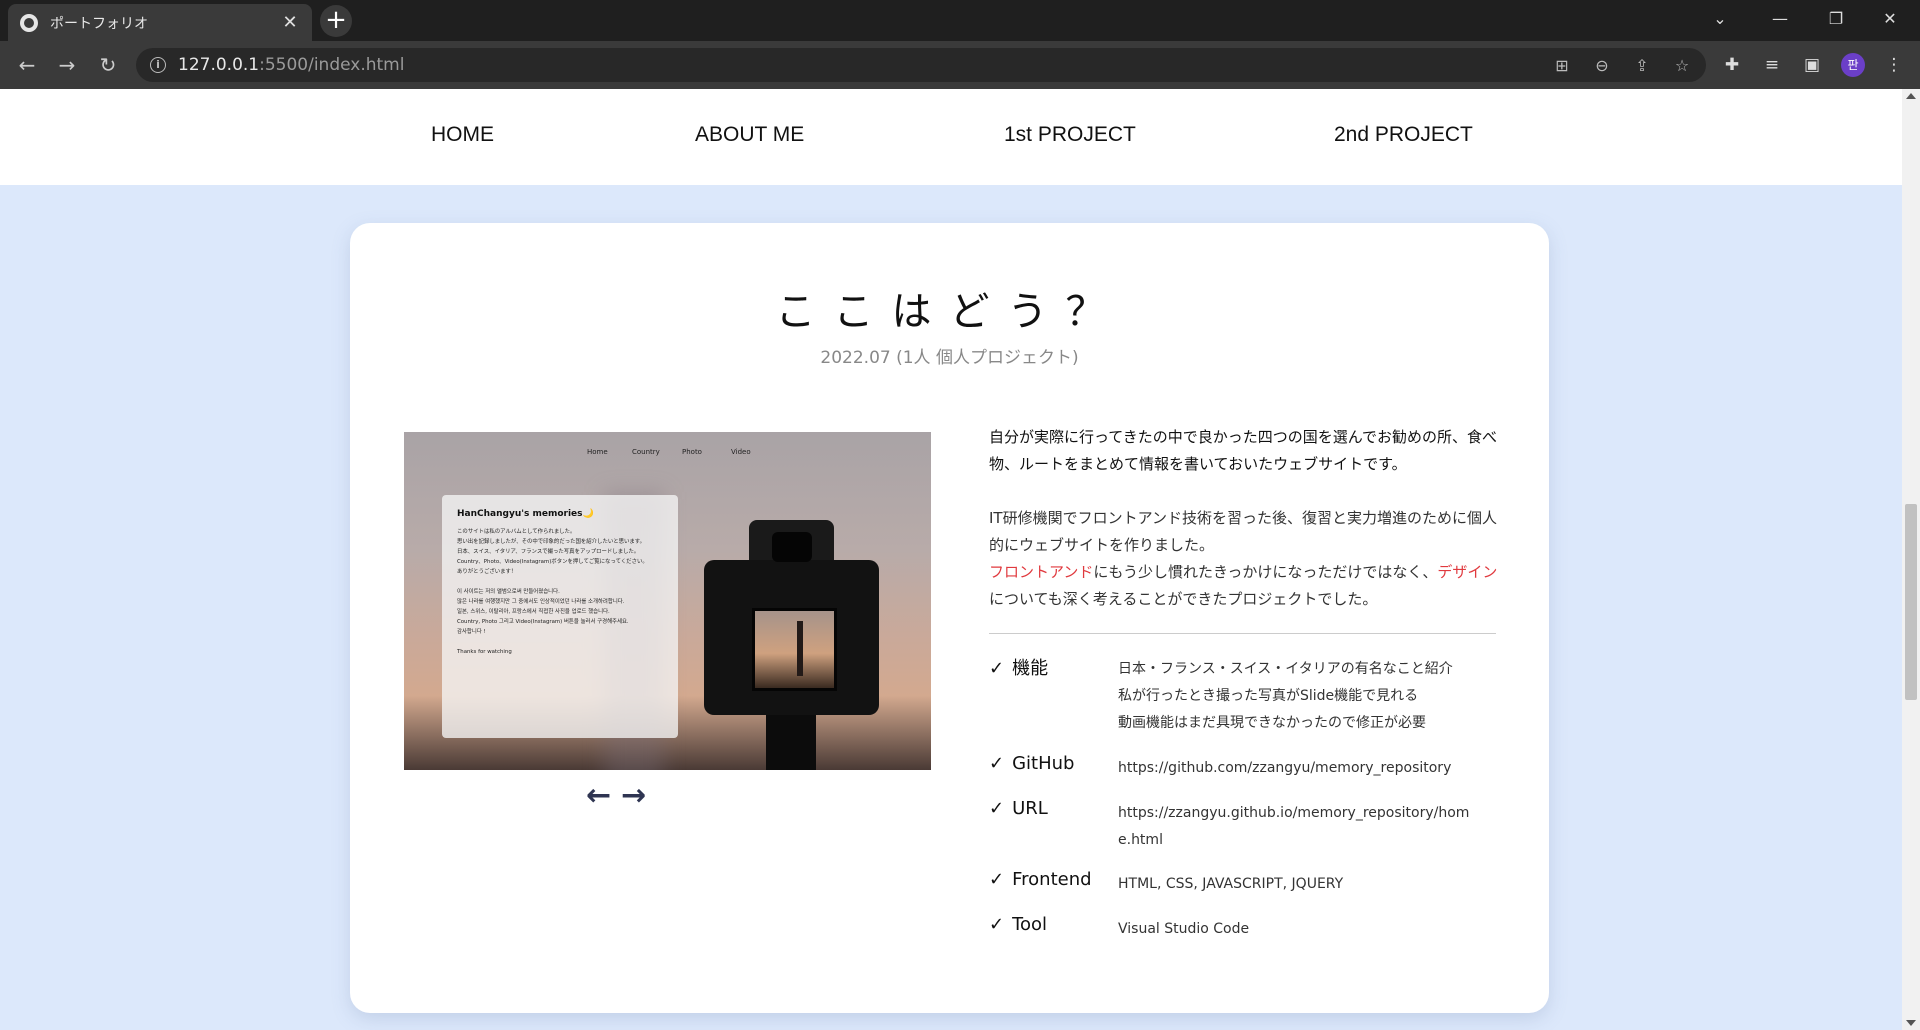 This screenshot has width=1920, height=1030. What do you see at coordinates (1265, 572) in the screenshot?
I see `desc-text-b: にもう少し慣れたきっかけになっただけではなく、` at bounding box center [1265, 572].